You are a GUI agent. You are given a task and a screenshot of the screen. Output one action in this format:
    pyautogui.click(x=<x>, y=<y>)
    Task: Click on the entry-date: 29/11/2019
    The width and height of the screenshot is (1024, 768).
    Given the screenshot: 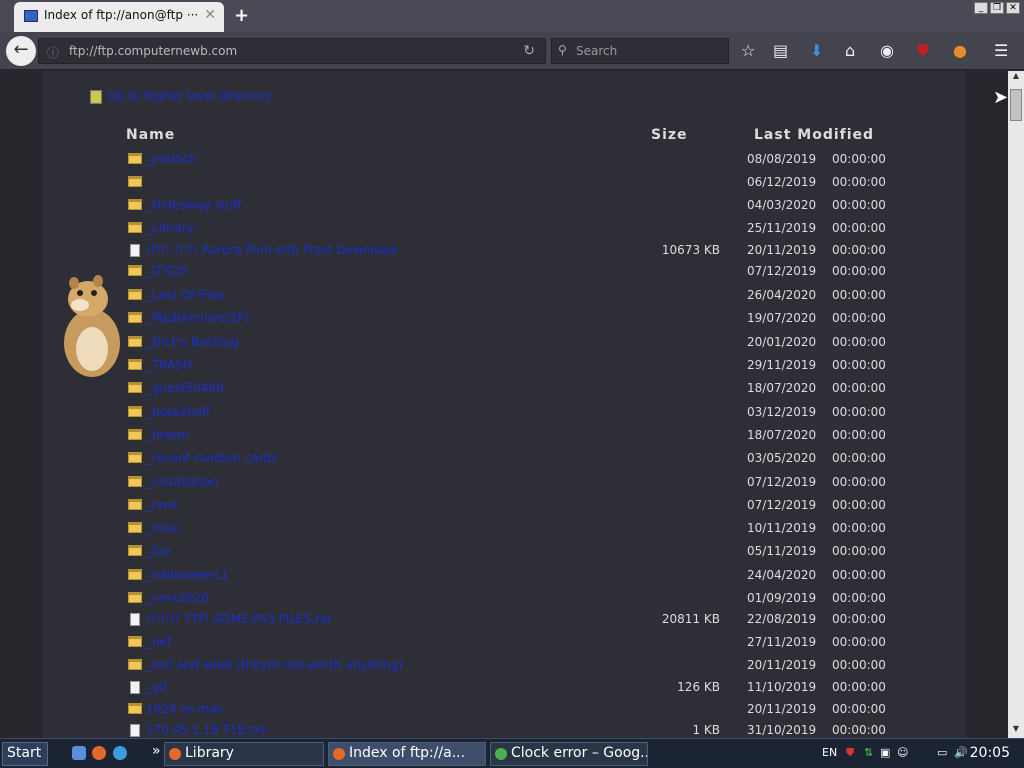 What is the action you would take?
    pyautogui.click(x=782, y=365)
    